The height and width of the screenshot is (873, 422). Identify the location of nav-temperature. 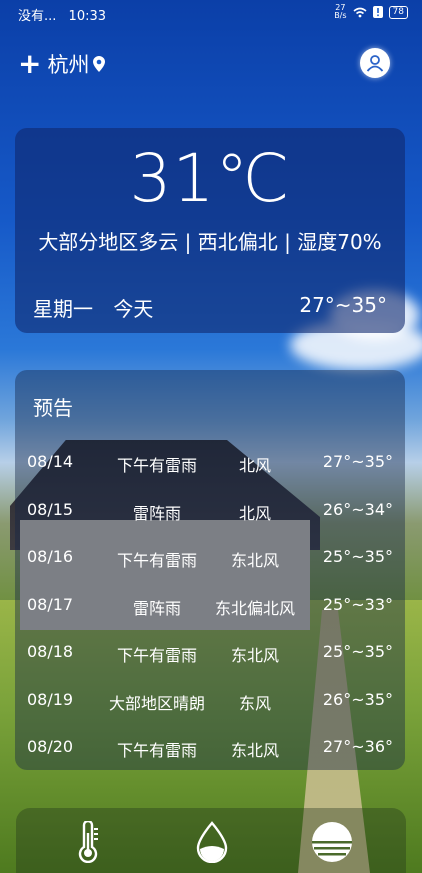
(88, 842).